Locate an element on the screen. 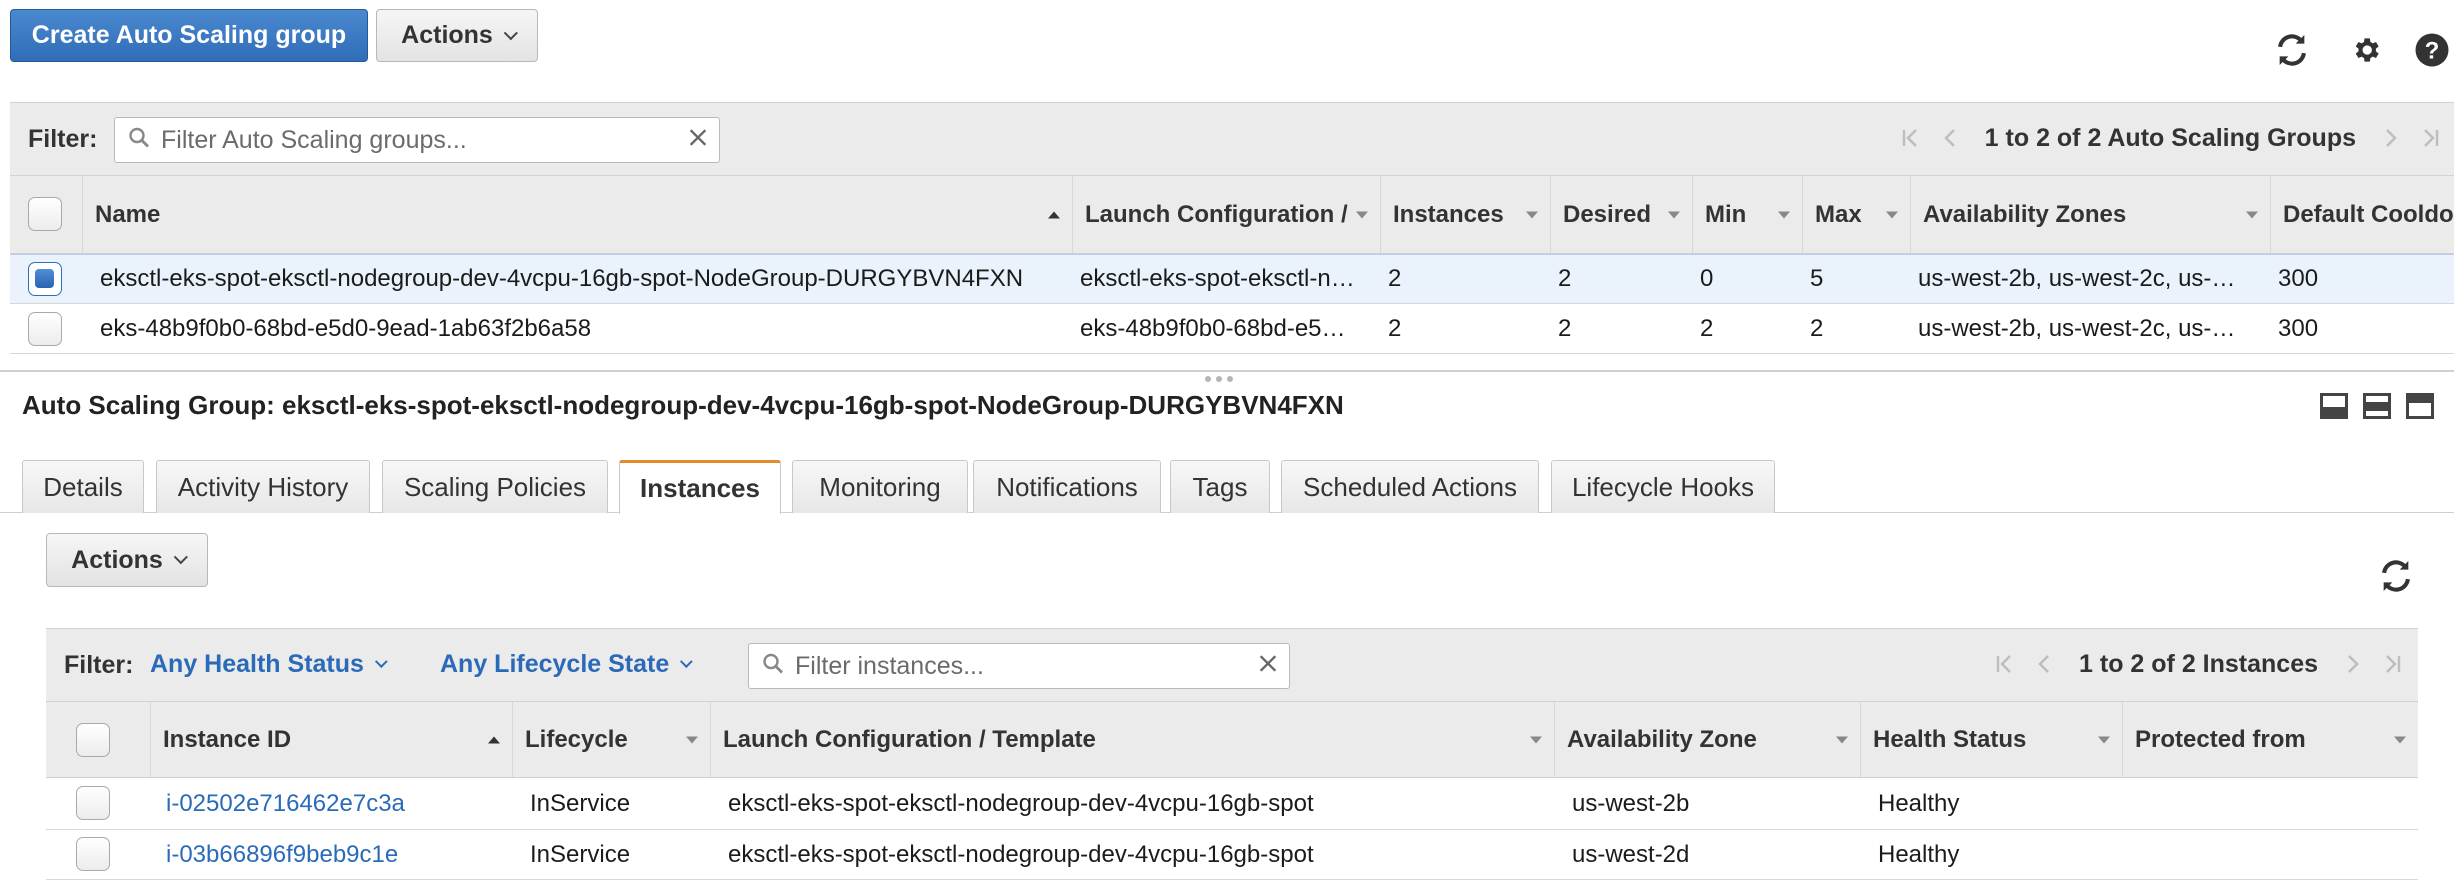 Image resolution: width=2454 pixels, height=884 pixels. tab-details: Details is located at coordinates (83, 486).